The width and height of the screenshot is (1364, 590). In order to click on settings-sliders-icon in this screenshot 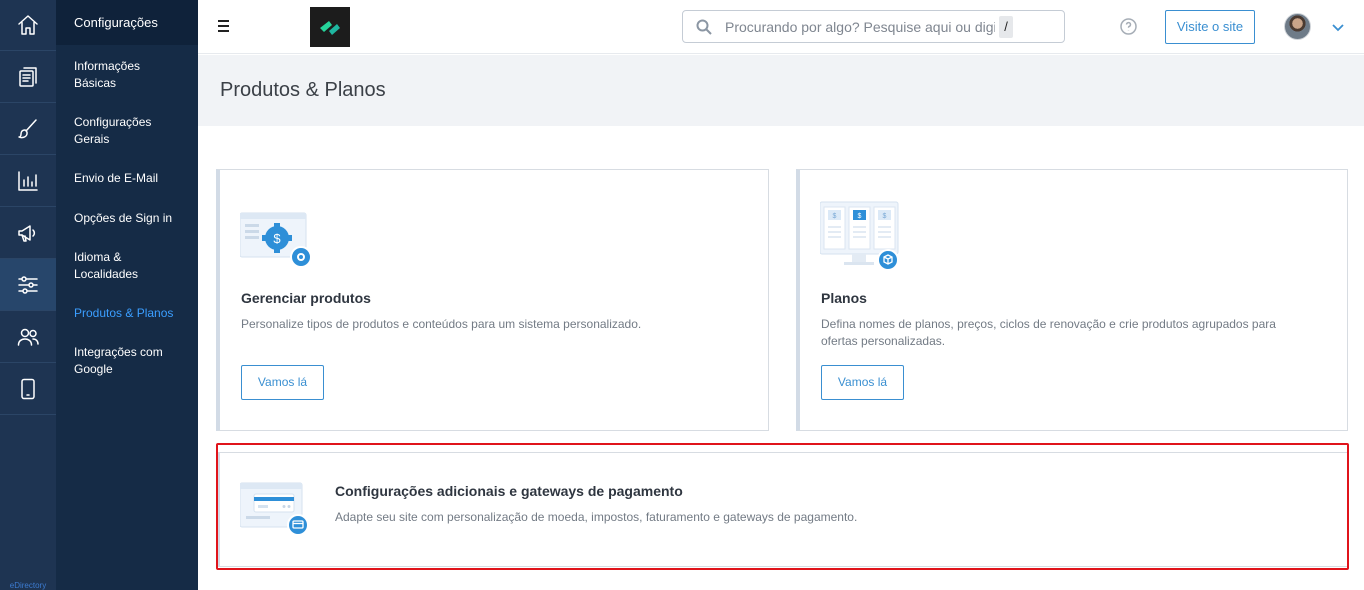, I will do `click(28, 284)`.